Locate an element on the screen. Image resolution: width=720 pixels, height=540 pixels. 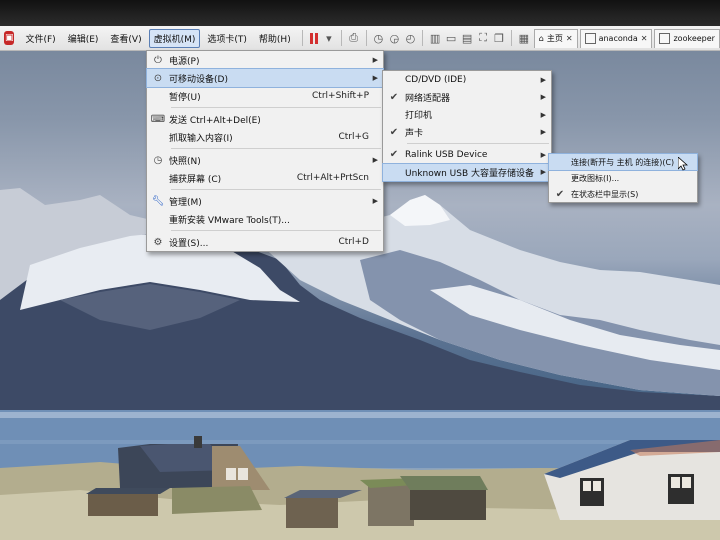
vmware-logo-icon: ▣ is located at coordinates (9, 38).